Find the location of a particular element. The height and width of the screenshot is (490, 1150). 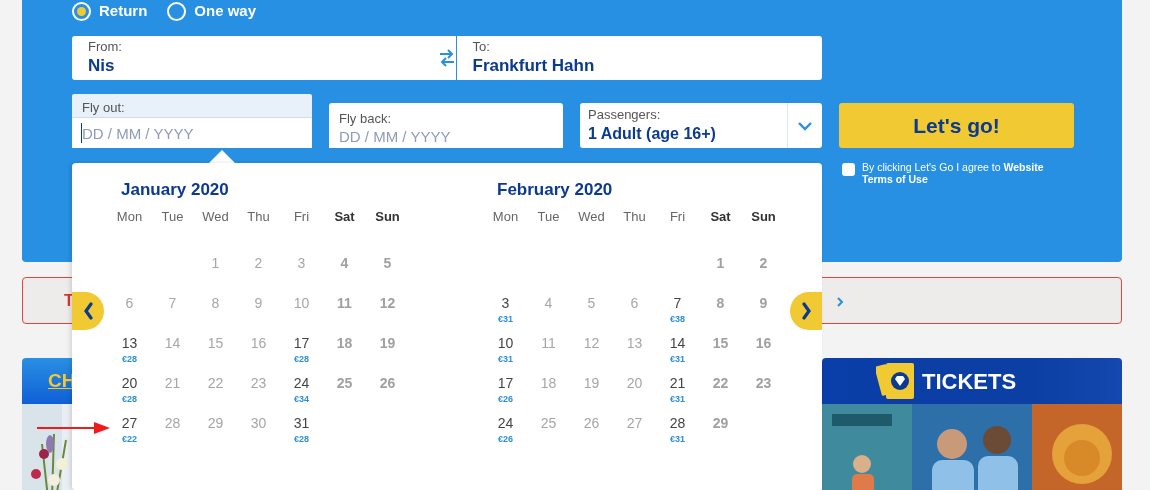

month-title: February 2020 is located at coordinates (555, 190).